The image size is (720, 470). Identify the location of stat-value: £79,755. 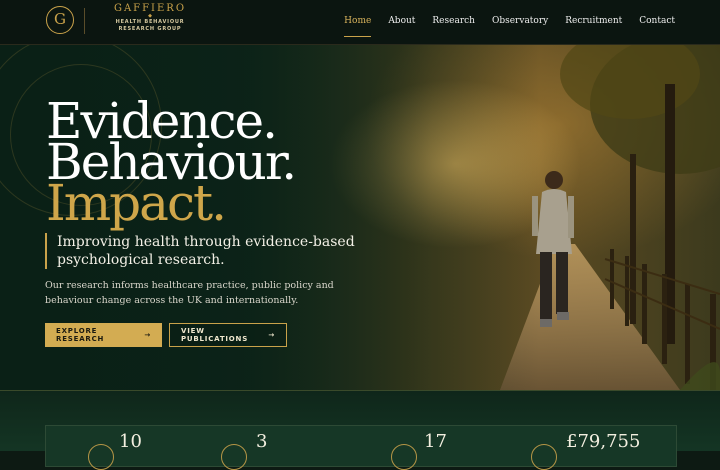
(603, 441).